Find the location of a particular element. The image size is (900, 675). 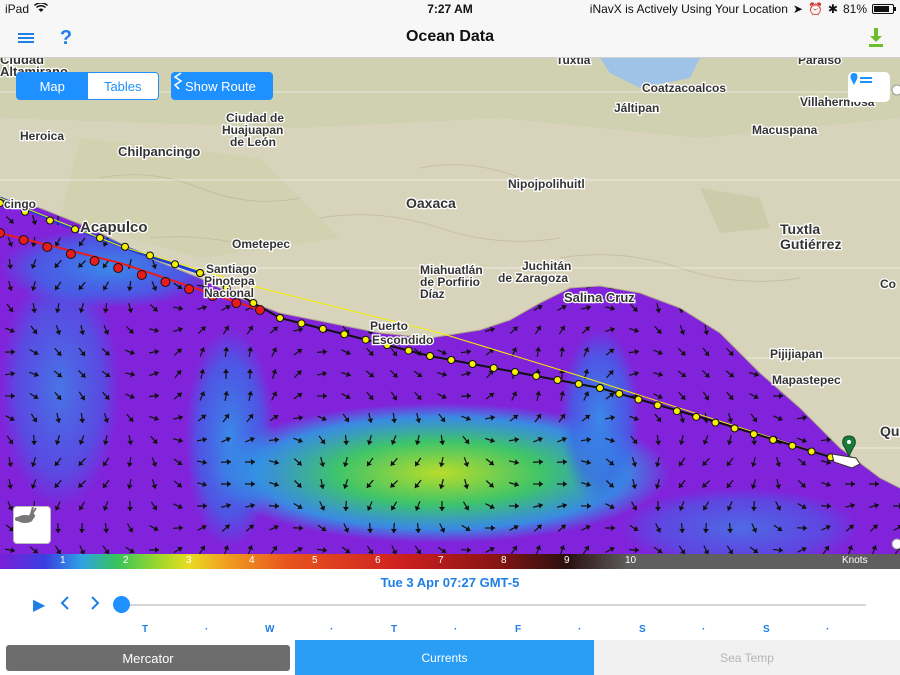

time-slider-knob is located at coordinates (121, 604).